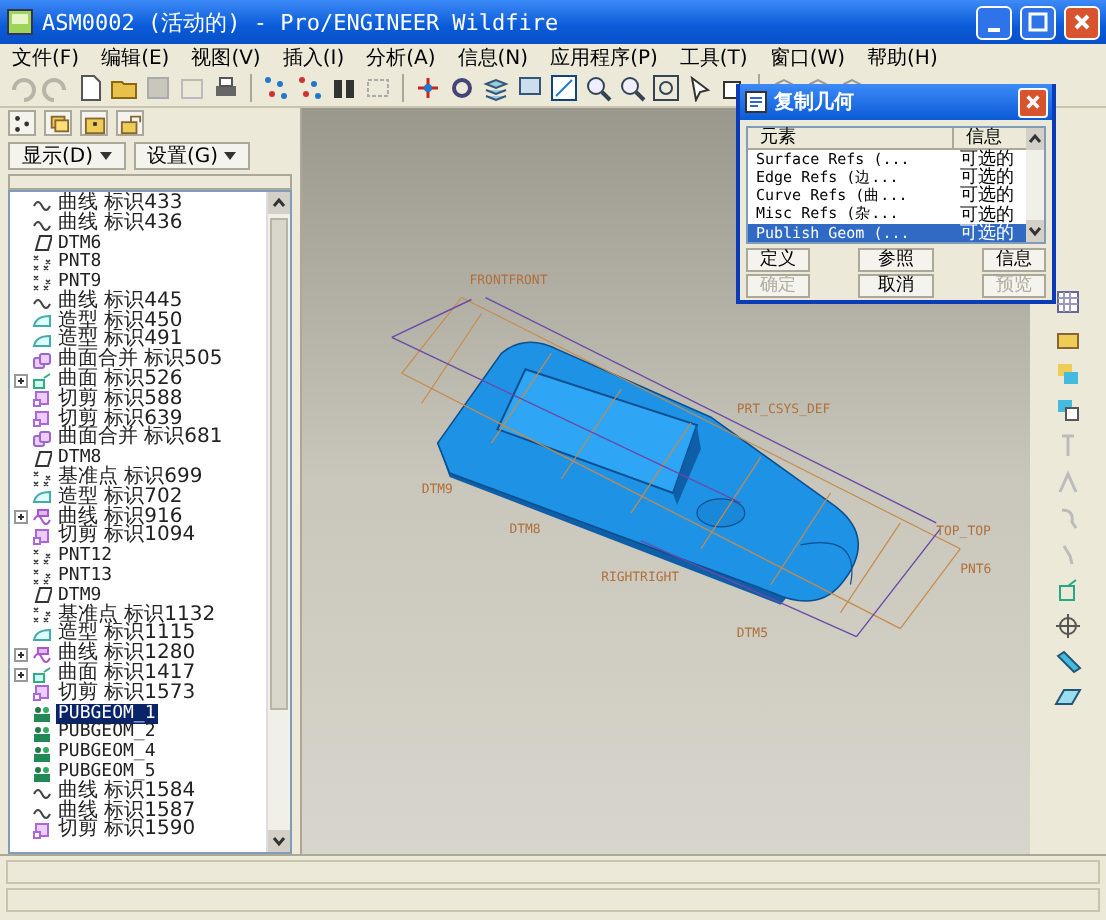  I want to click on tree-item: 曲线 标识1584, so click(127, 791).